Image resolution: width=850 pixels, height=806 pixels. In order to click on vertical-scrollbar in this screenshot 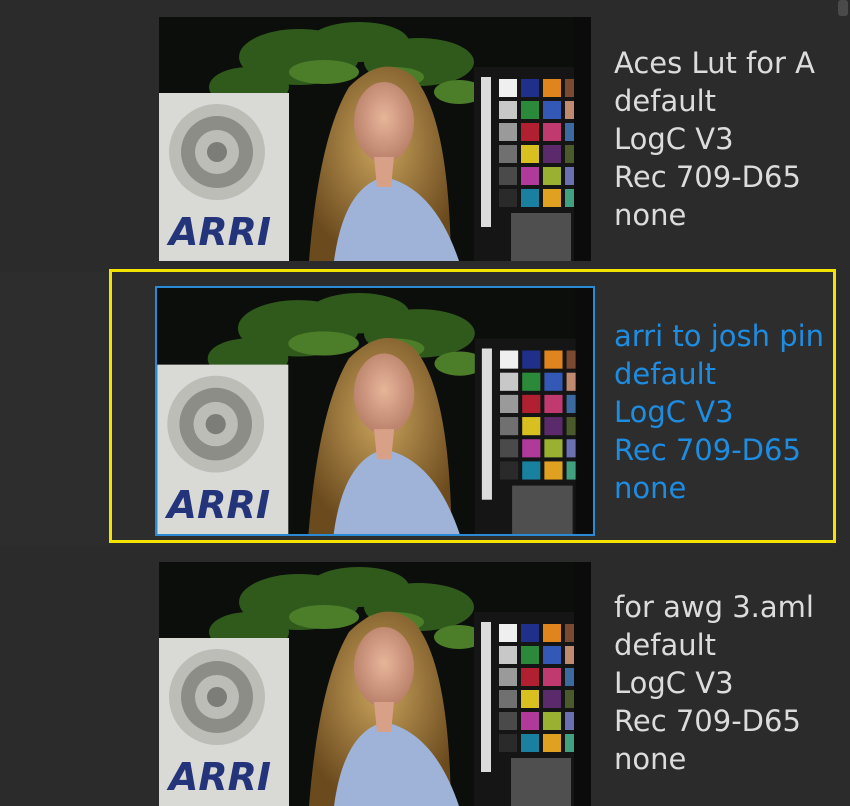, I will do `click(843, 400)`.